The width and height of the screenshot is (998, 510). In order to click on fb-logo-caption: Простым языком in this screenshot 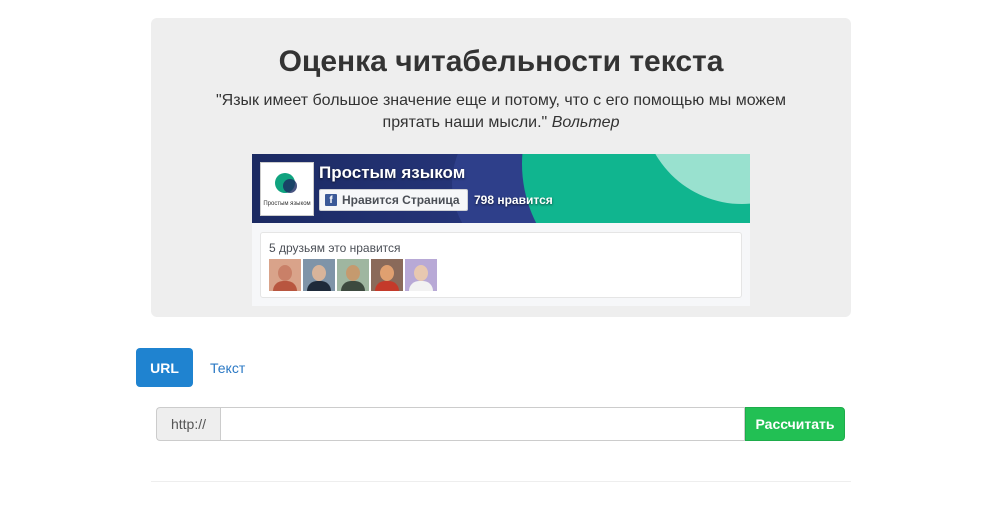, I will do `click(287, 204)`.